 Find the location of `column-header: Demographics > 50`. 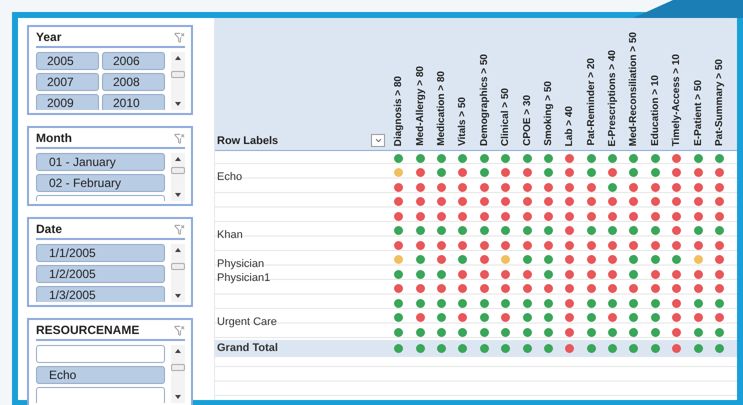

column-header: Demographics > 50 is located at coordinates (484, 100).